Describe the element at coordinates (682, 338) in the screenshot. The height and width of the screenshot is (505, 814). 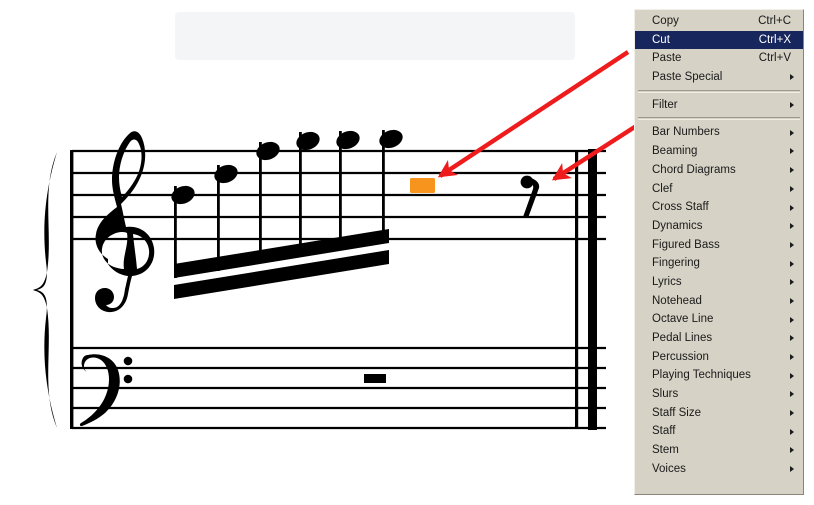
I see `menu-item-label: Pedal Lines` at that location.